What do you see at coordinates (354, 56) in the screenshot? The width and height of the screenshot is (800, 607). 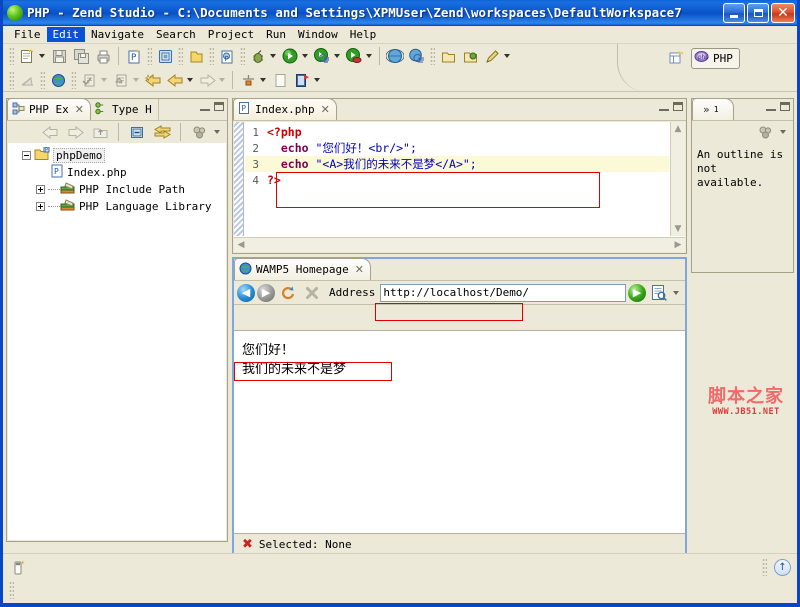 I see `run-last-tool-icon` at bounding box center [354, 56].